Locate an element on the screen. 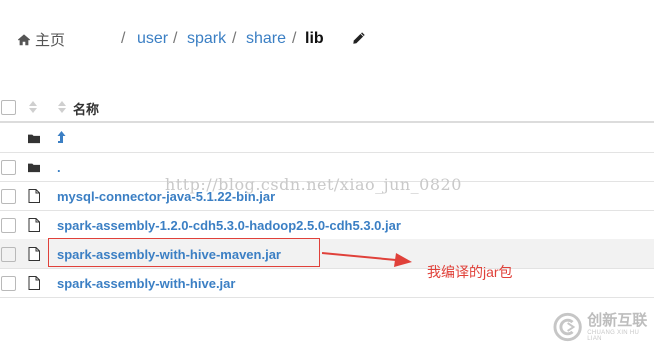 This screenshot has height=348, width=654. annotation-arrow-icon is located at coordinates (367, 259).